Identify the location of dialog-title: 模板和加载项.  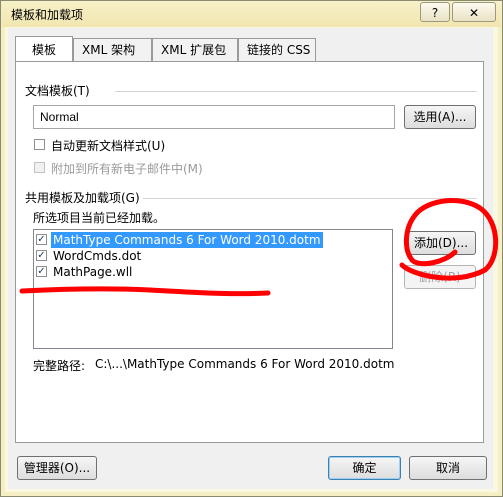
(47, 15).